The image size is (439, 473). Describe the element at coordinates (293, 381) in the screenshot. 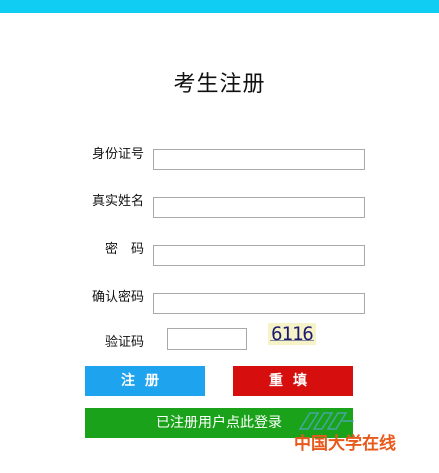

I see `reset-button: 重填` at that location.